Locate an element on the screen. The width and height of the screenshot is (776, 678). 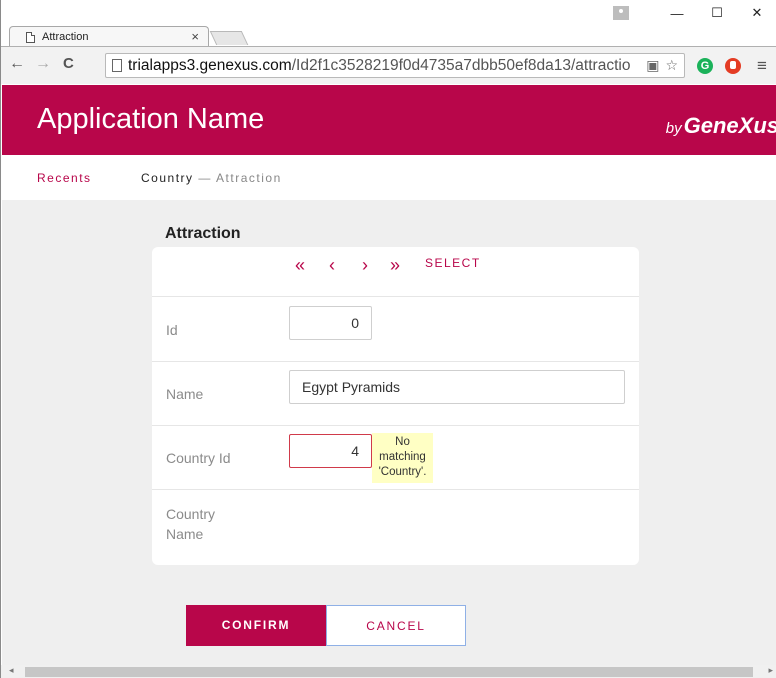
app-header: Application Name byGeneXus is located at coordinates (389, 120).